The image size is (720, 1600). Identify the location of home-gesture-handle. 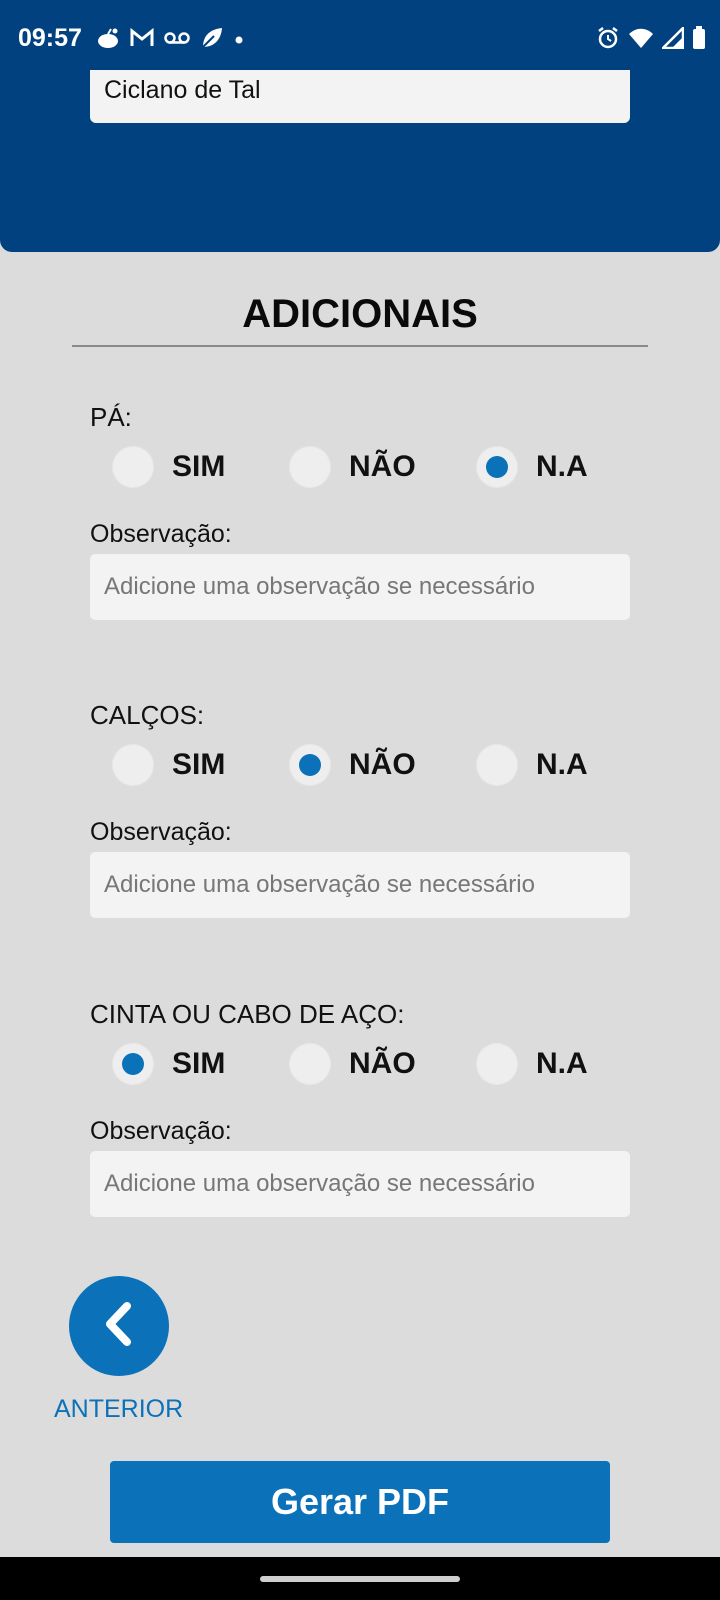
(360, 1579).